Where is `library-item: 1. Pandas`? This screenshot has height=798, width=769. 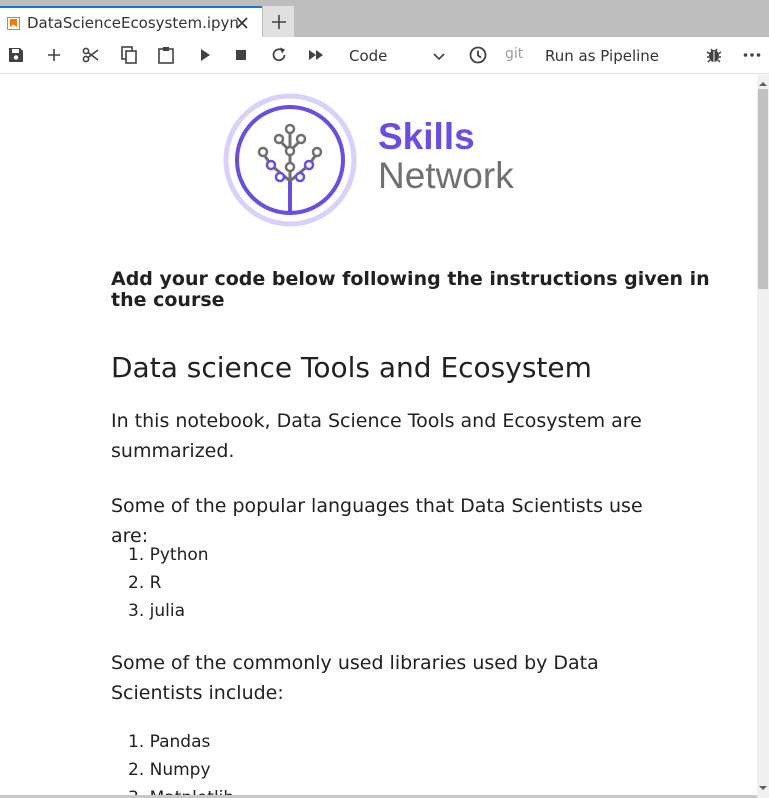 library-item: 1. Pandas is located at coordinates (169, 742).